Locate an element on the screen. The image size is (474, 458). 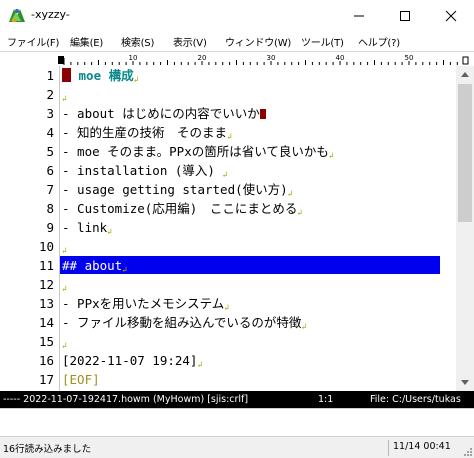
window-title: -xyzzy- is located at coordinates (50, 14).